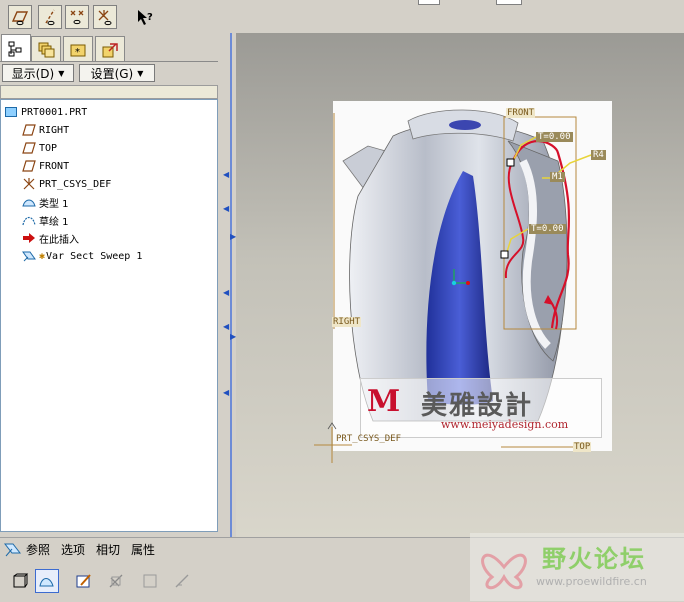 This screenshot has height=602, width=684. Describe the element at coordinates (510, 162) in the screenshot. I see `start-point-handle` at that location.